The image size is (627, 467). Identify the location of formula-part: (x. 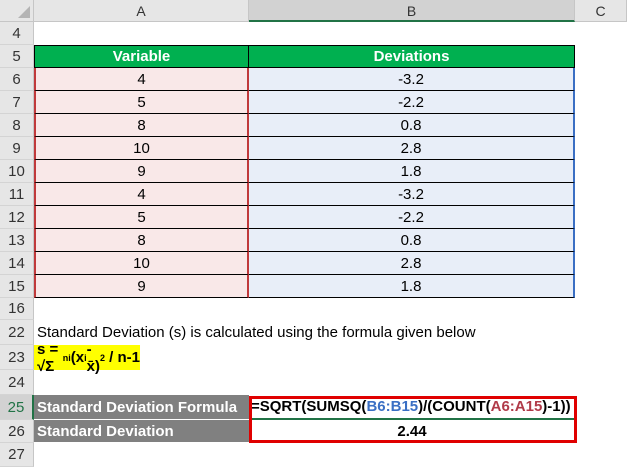
(77, 357).